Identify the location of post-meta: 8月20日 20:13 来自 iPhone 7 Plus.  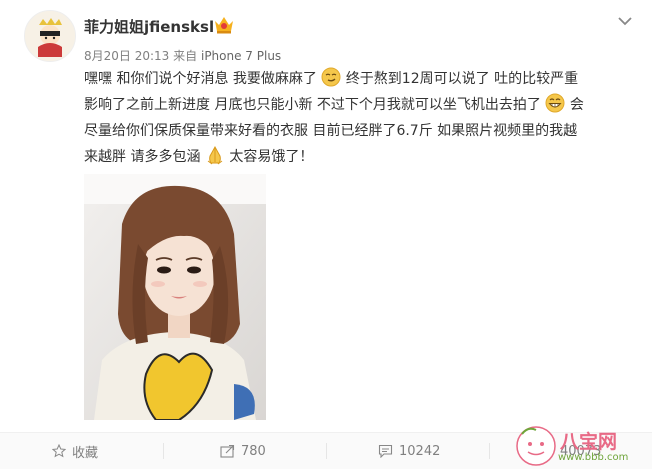
(182, 55).